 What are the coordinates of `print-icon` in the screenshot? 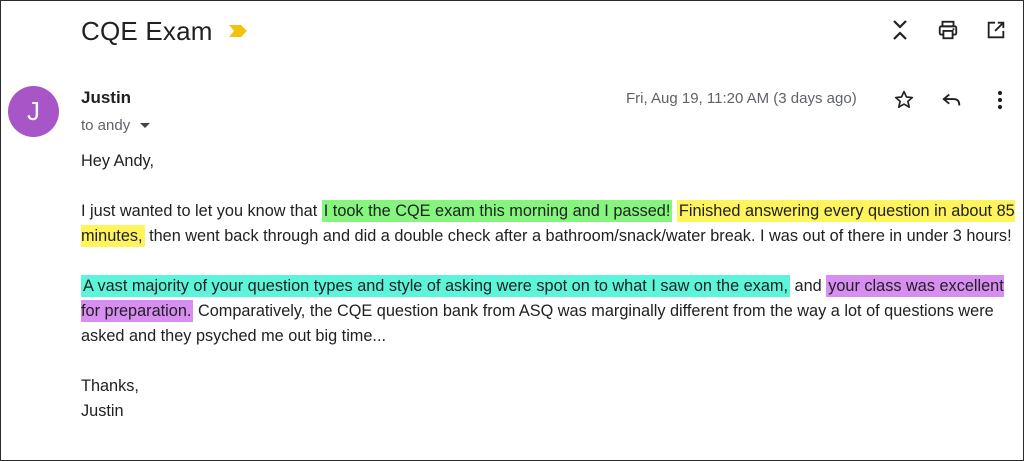 It's located at (948, 30).